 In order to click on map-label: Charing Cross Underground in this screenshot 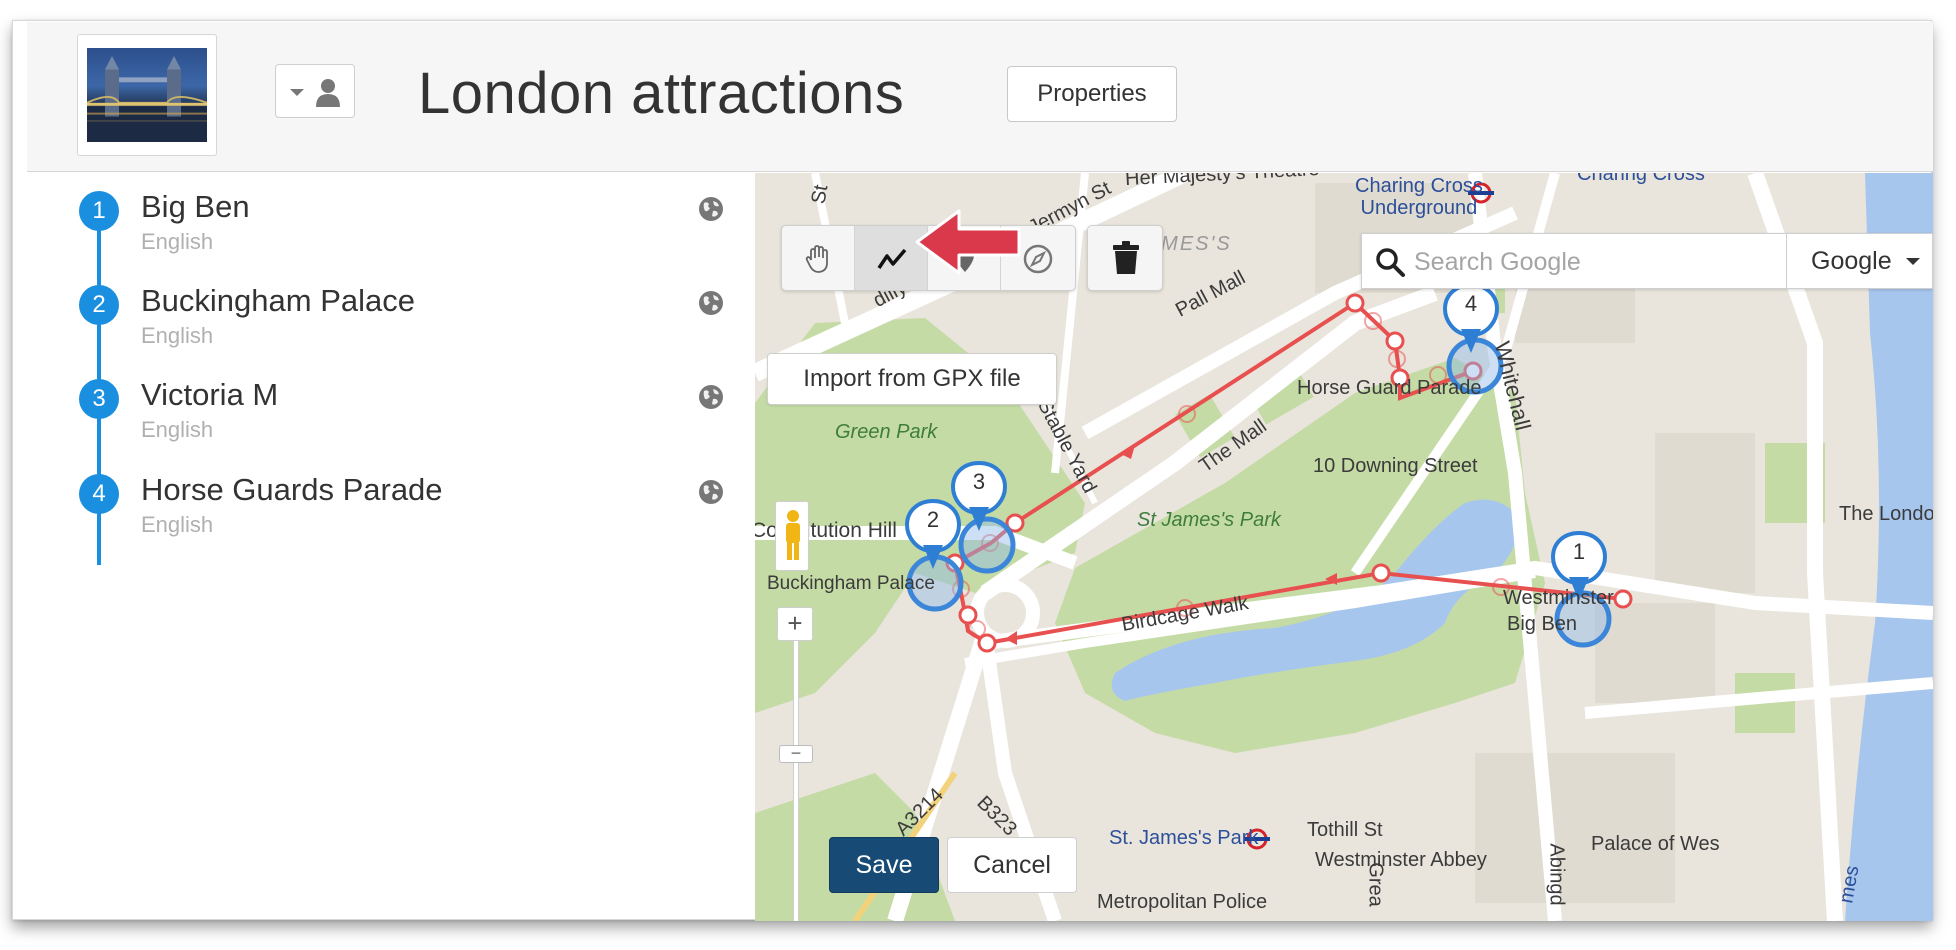, I will do `click(1419, 197)`.